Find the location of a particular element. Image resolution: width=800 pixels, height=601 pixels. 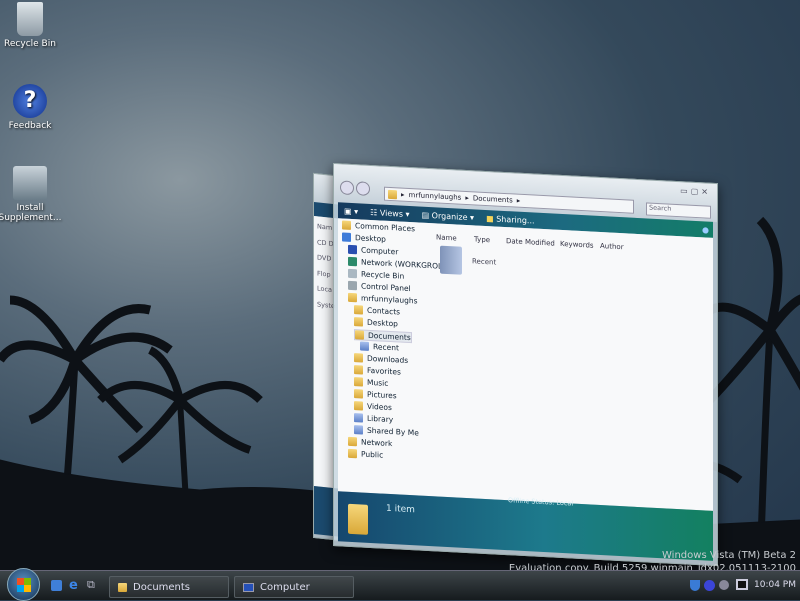

desktop-icon is located at coordinates (346, 237).